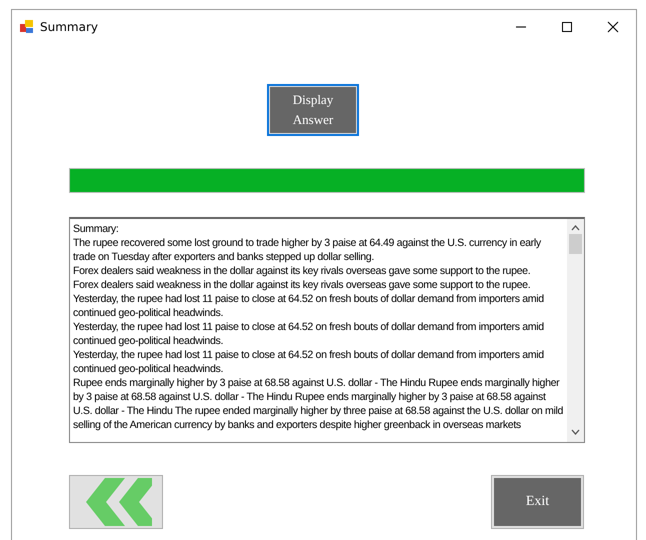  Describe the element at coordinates (69, 27) in the screenshot. I see `window-title: Summary` at that location.